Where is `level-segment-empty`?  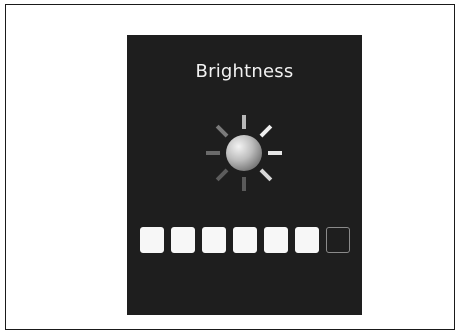
level-segment-empty is located at coordinates (338, 240).